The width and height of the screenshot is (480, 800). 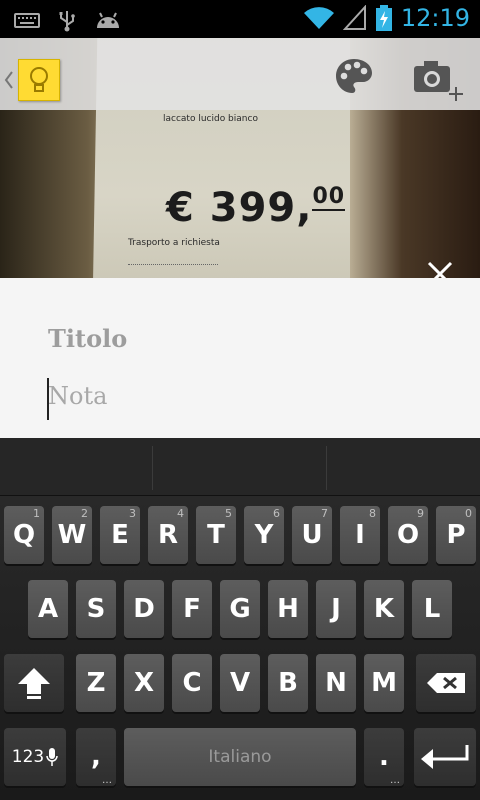 I want to click on key-t: T5, so click(x=216, y=535).